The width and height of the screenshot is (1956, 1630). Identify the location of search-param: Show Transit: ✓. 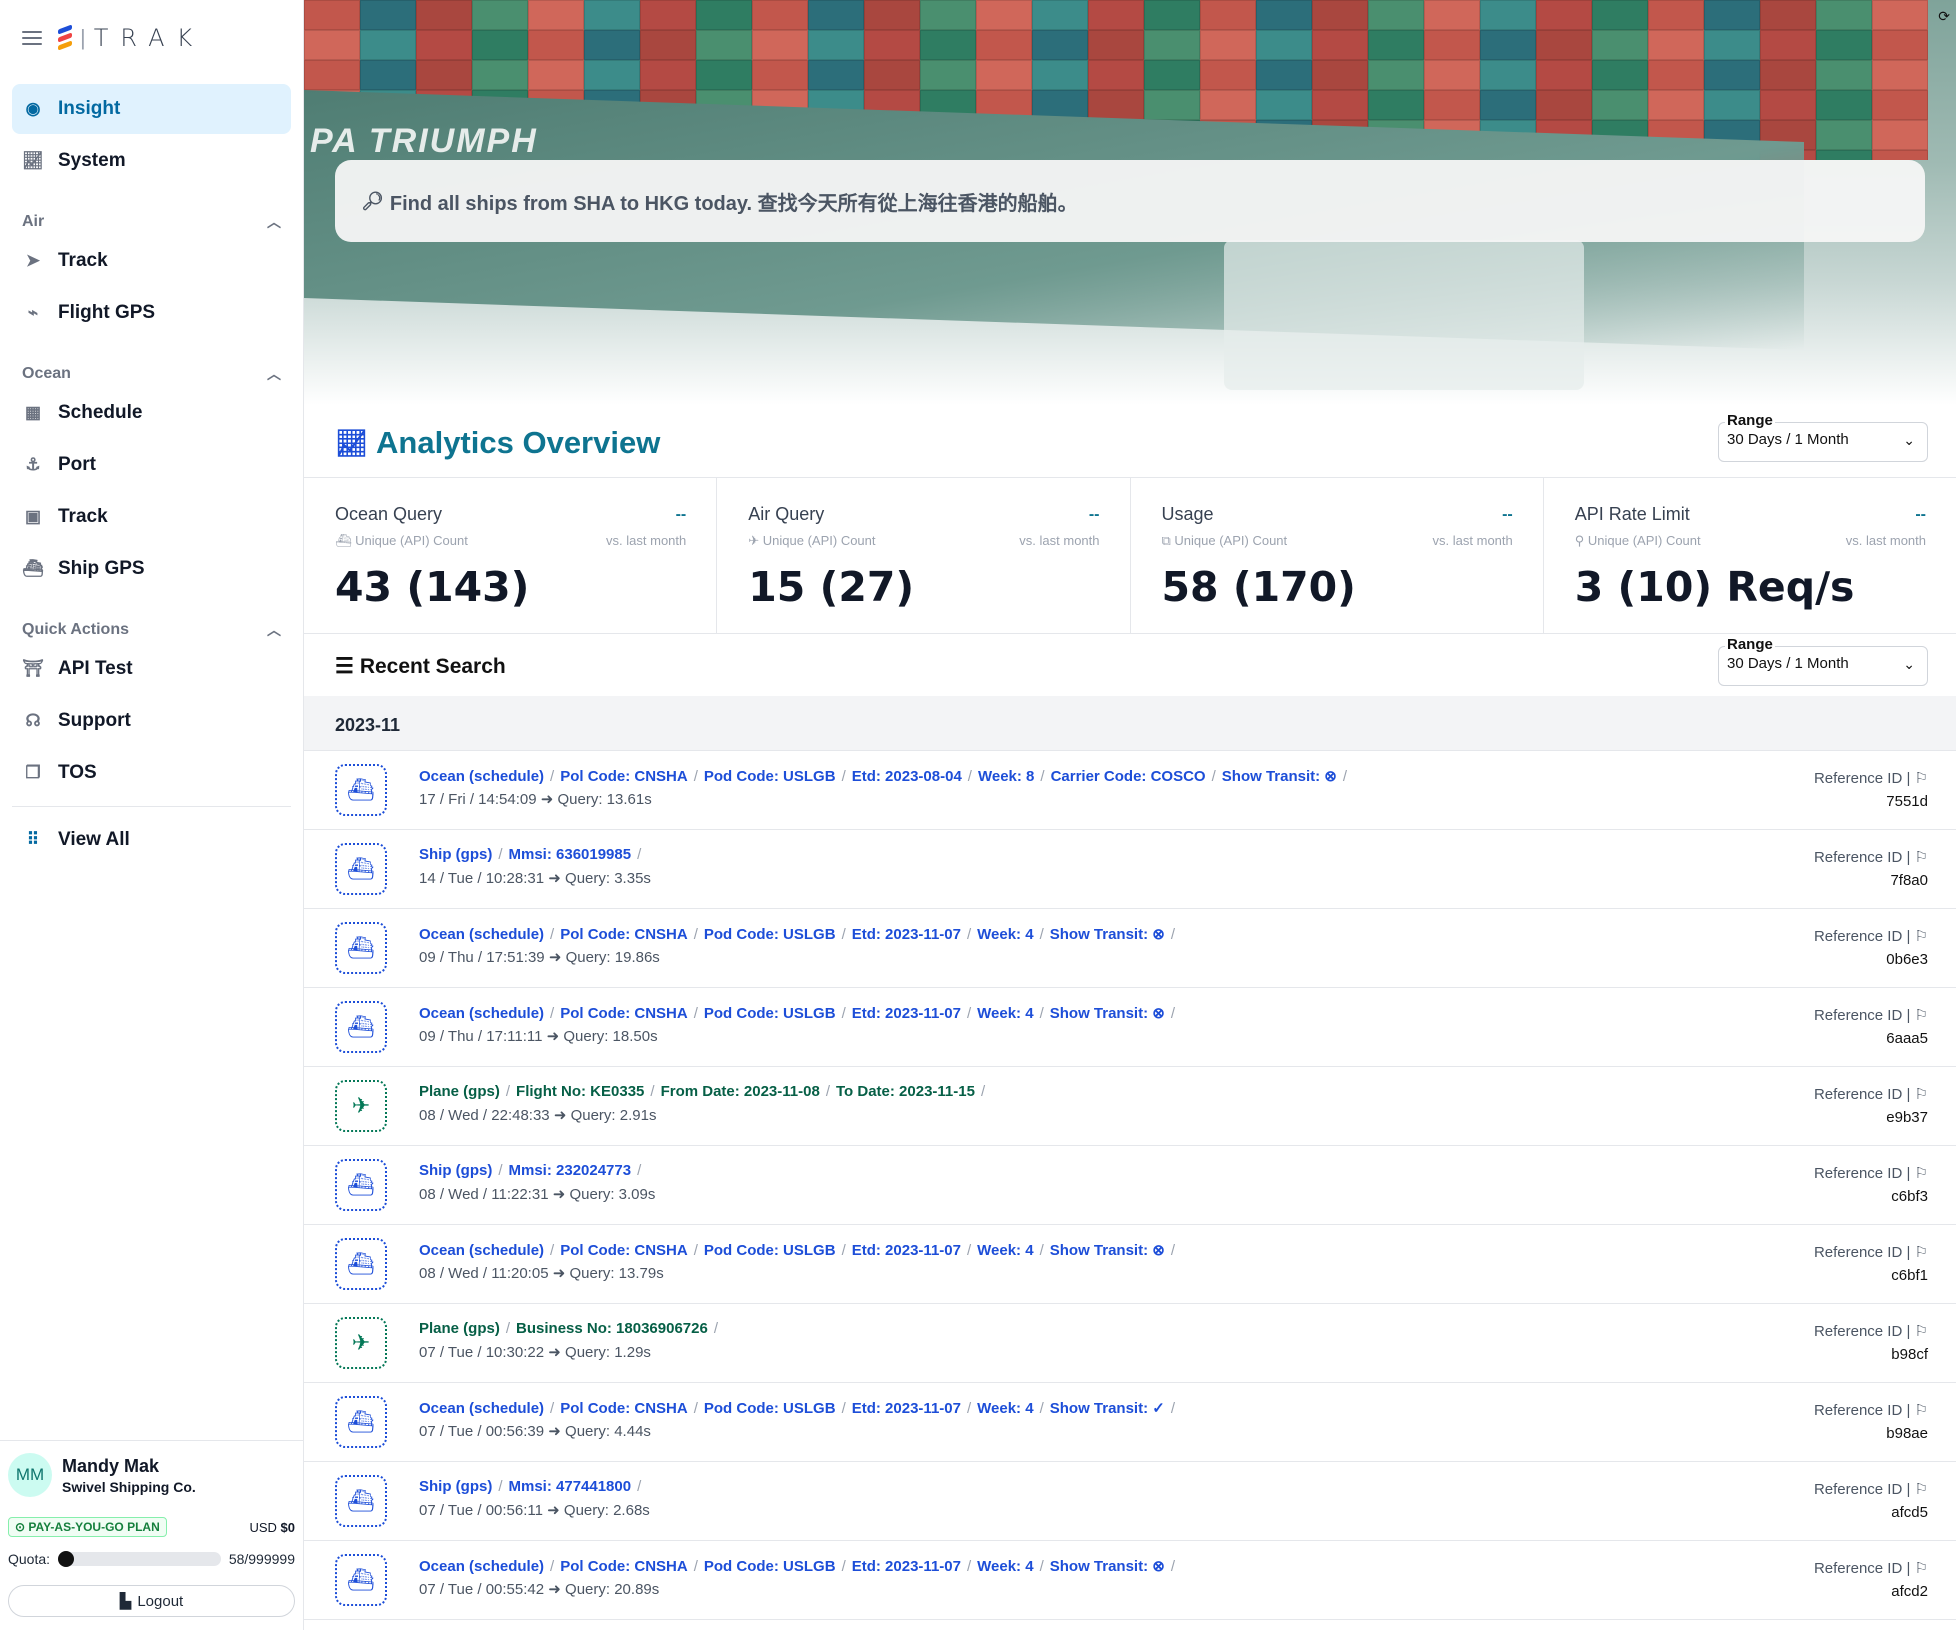
(1107, 1408).